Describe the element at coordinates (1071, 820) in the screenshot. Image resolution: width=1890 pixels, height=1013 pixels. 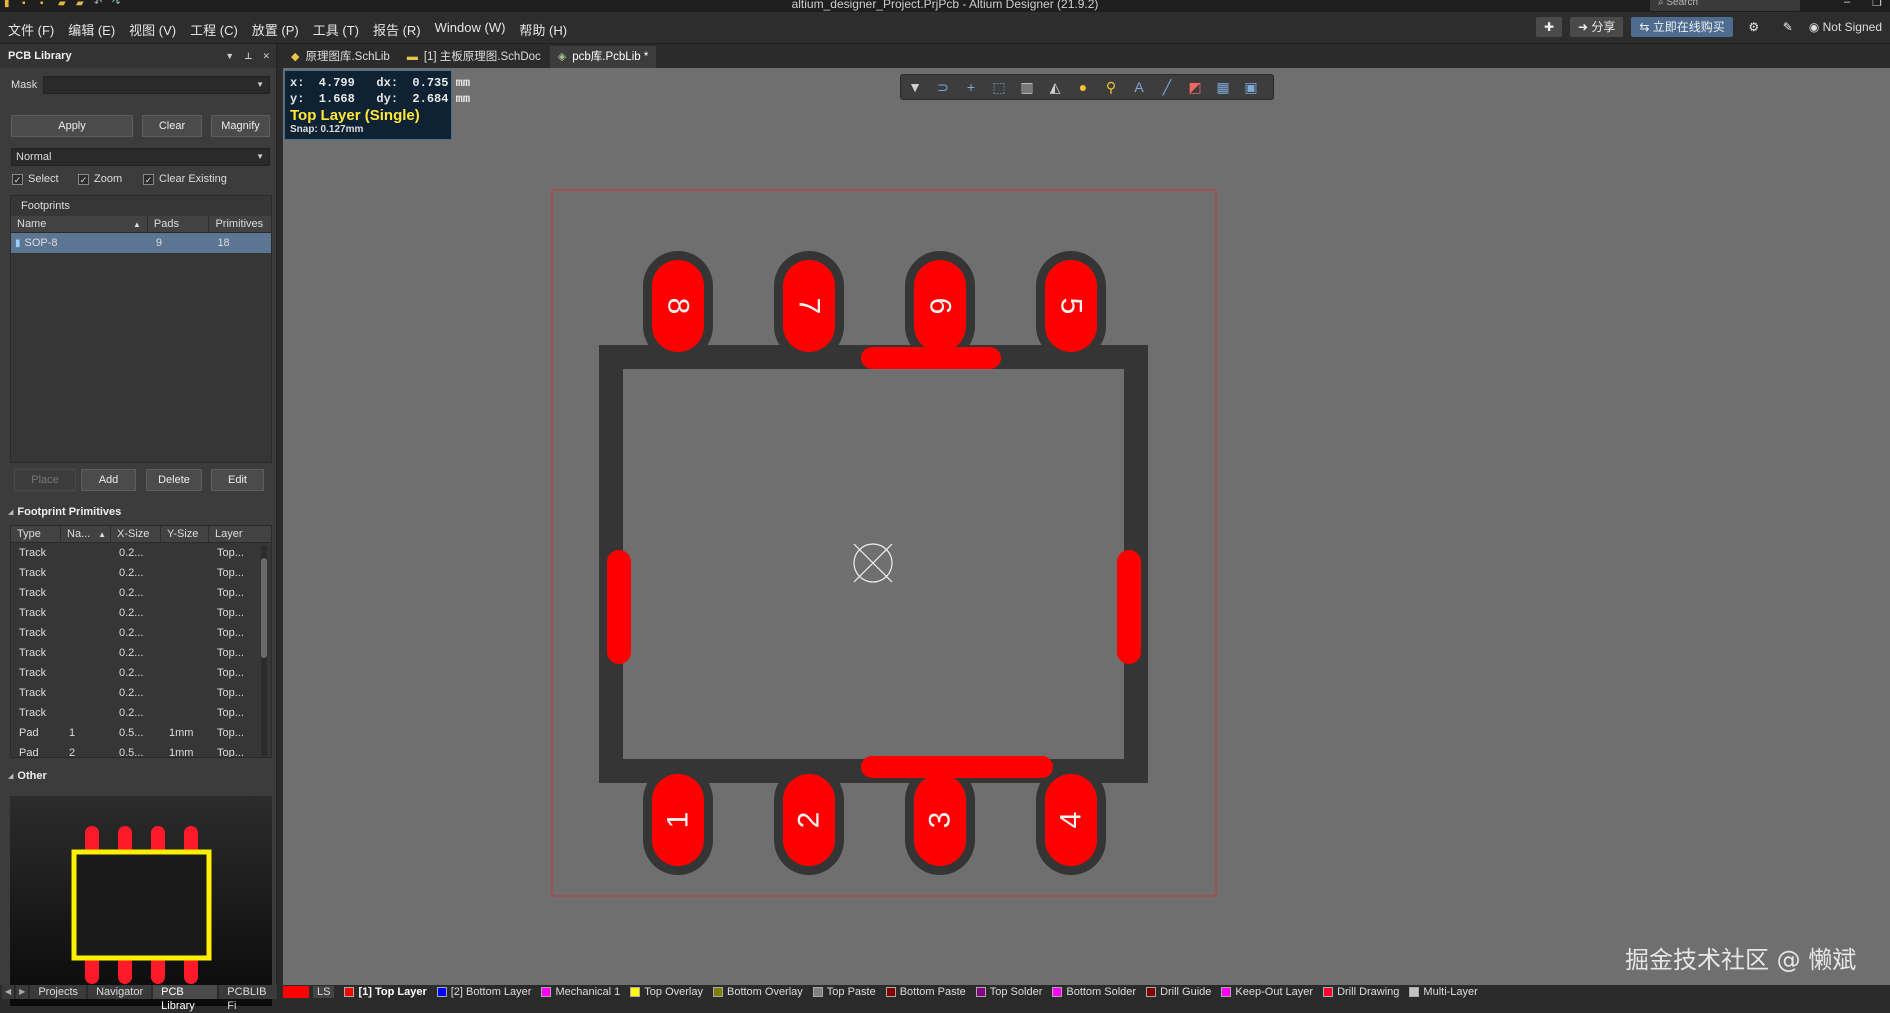
I see `pad-4: 4` at that location.